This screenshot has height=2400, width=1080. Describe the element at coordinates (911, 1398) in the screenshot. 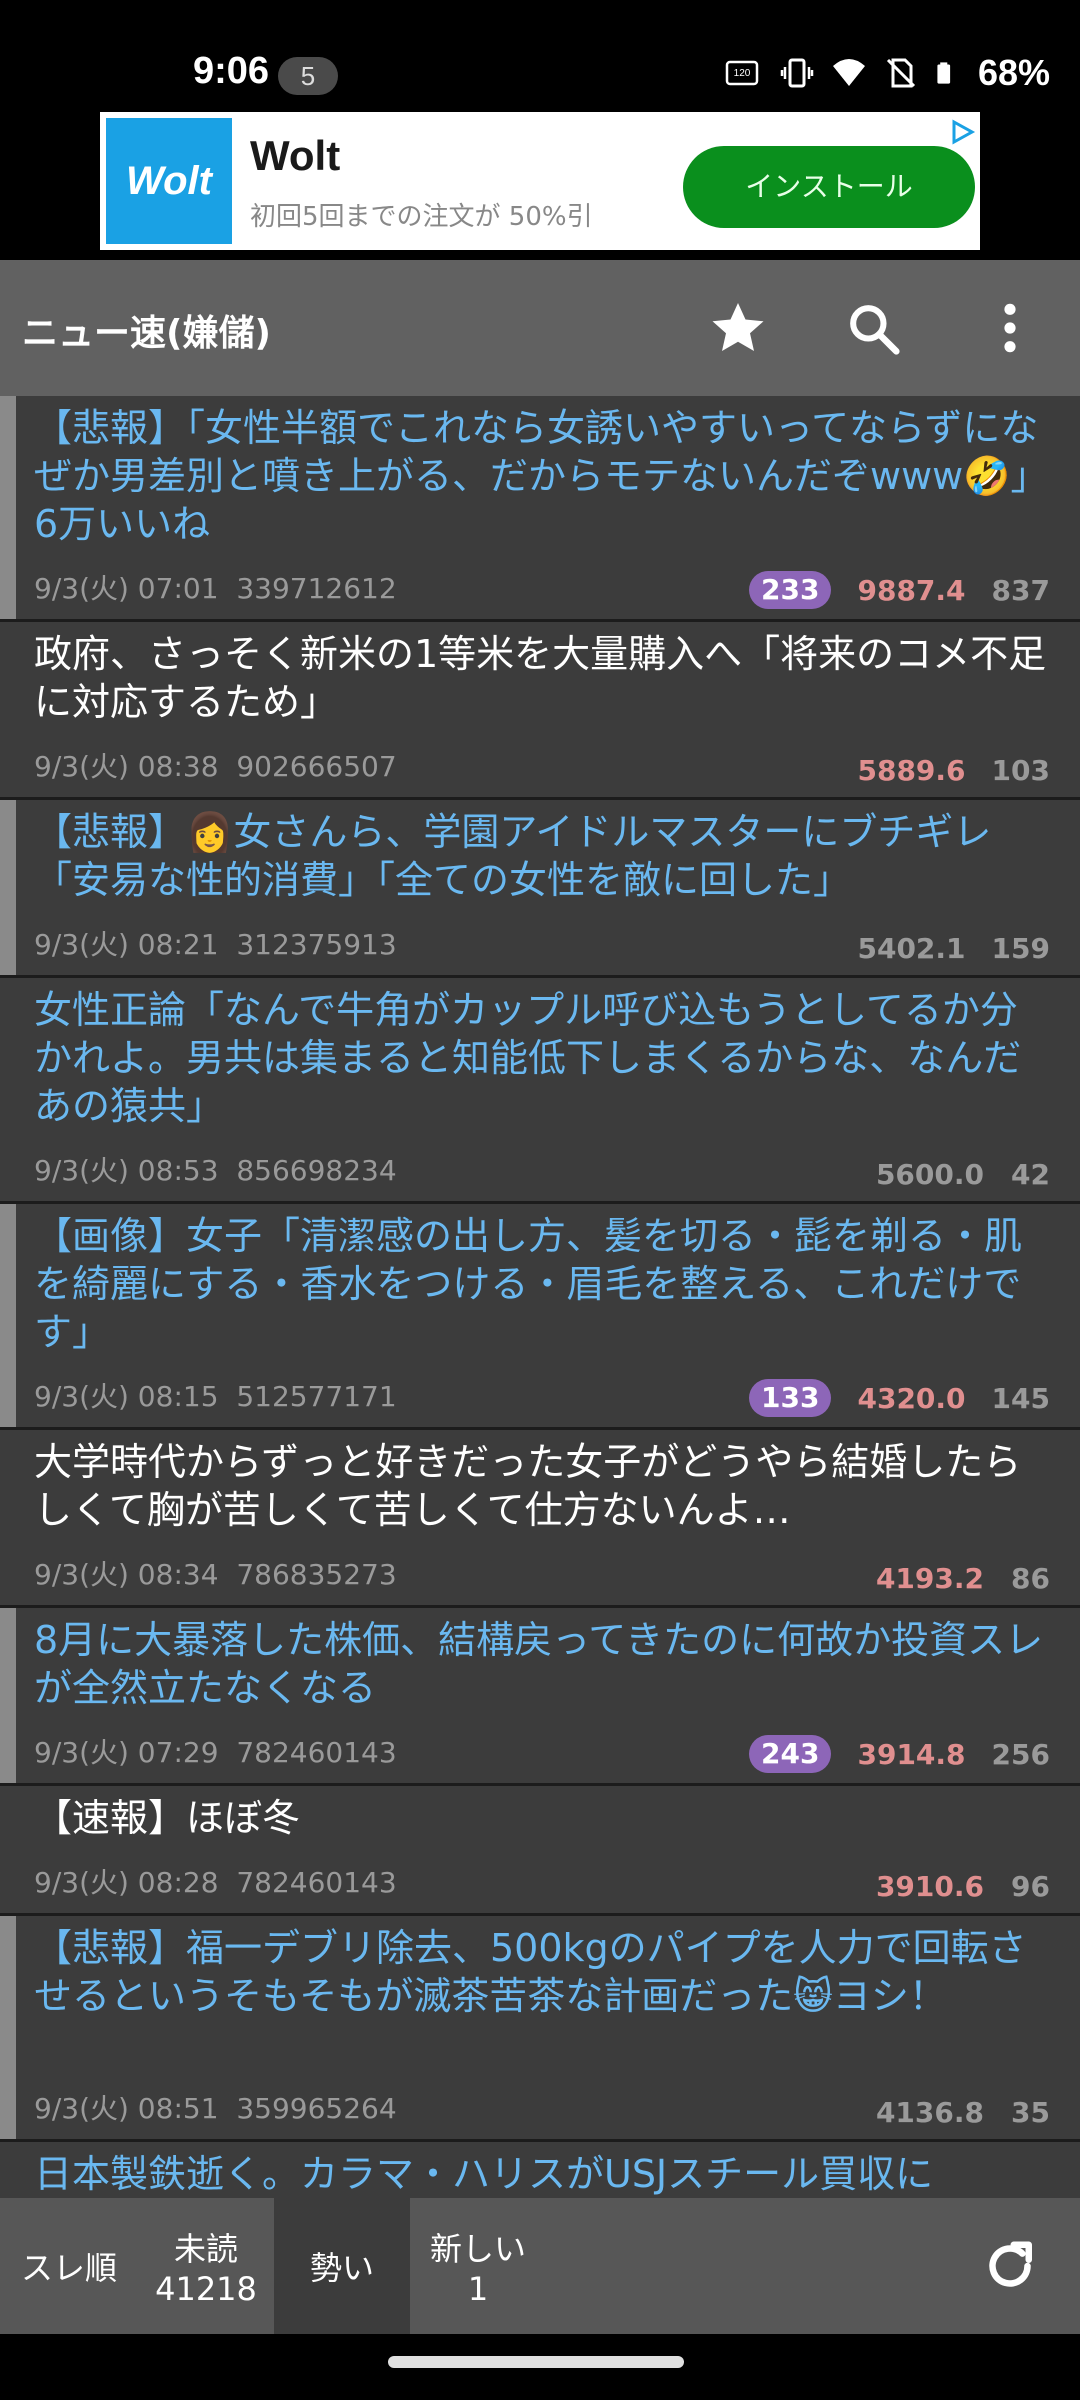

I see `momentum-value: 4320.0` at that location.